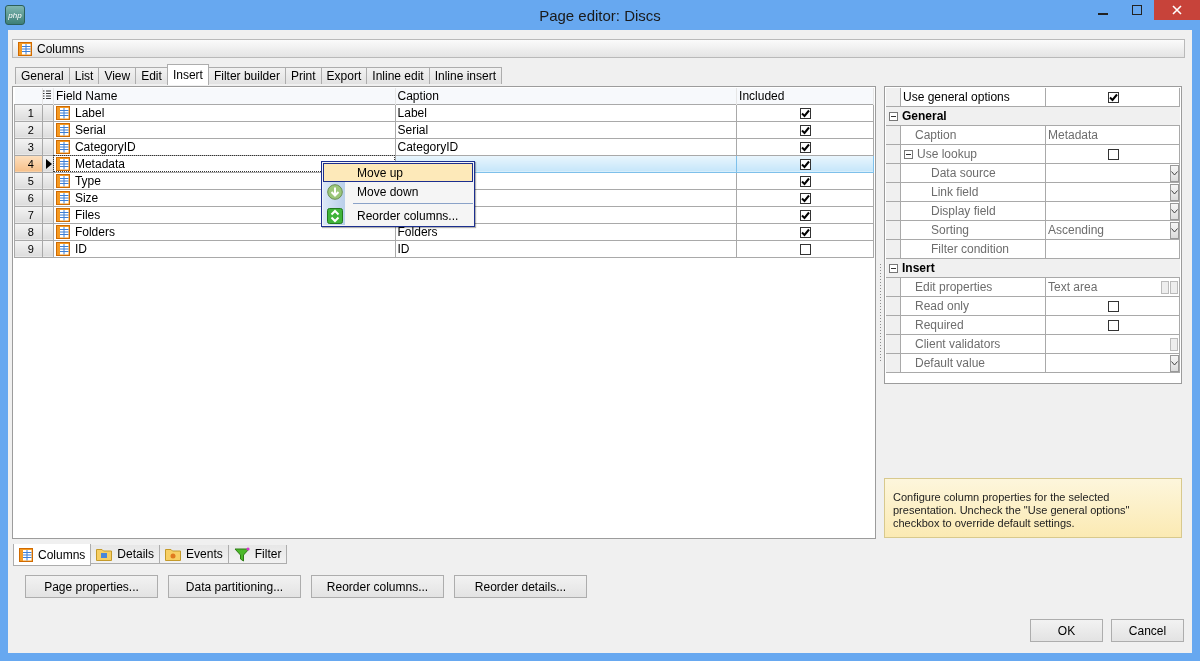 Image resolution: width=1200 pixels, height=661 pixels. Describe the element at coordinates (86, 197) in the screenshot. I see `field-name: Size` at that location.